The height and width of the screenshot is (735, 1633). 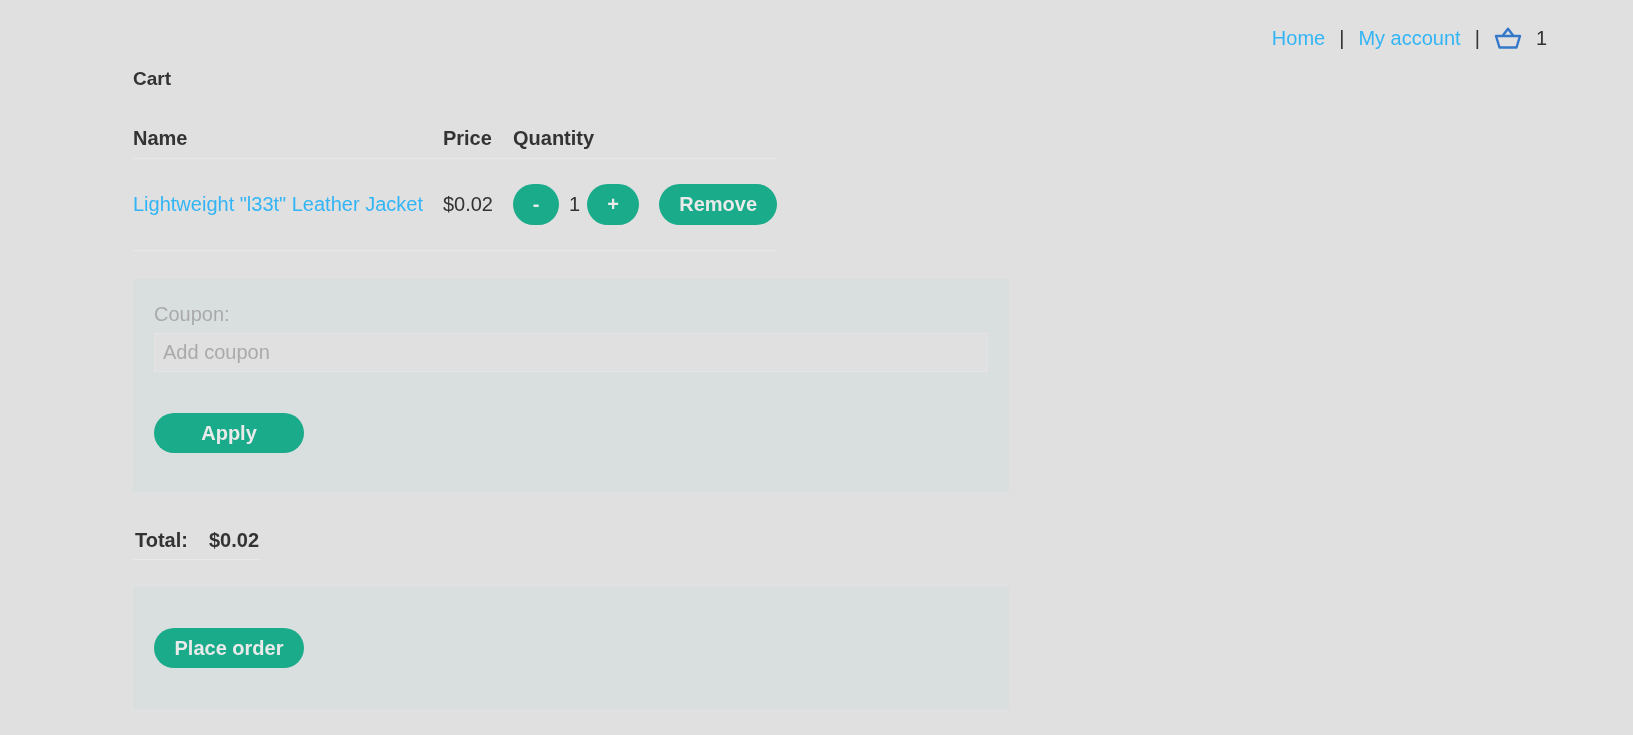 I want to click on total-value: $0.02, so click(x=233, y=540).